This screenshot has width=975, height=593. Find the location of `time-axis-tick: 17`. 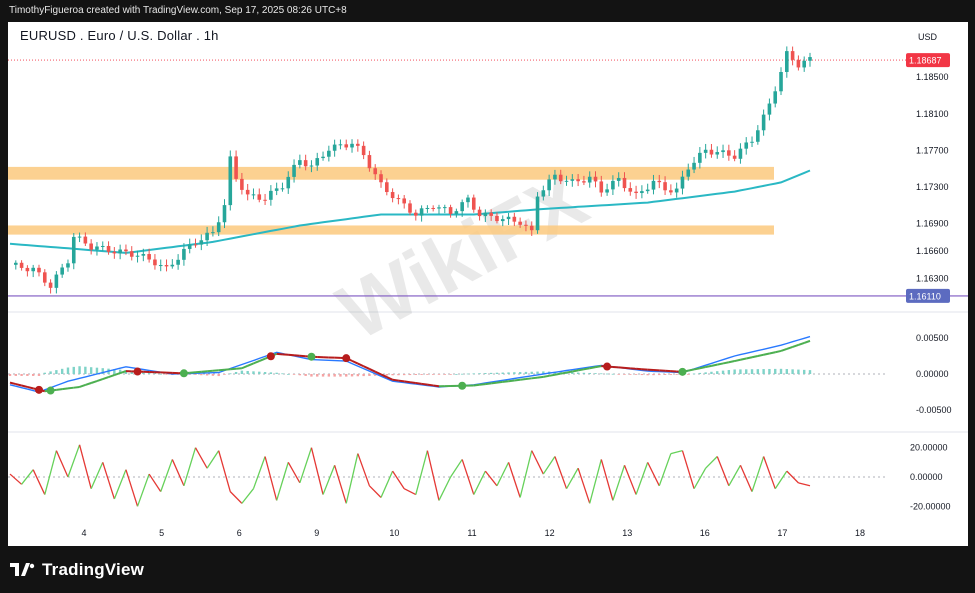

time-axis-tick: 17 is located at coordinates (782, 533).